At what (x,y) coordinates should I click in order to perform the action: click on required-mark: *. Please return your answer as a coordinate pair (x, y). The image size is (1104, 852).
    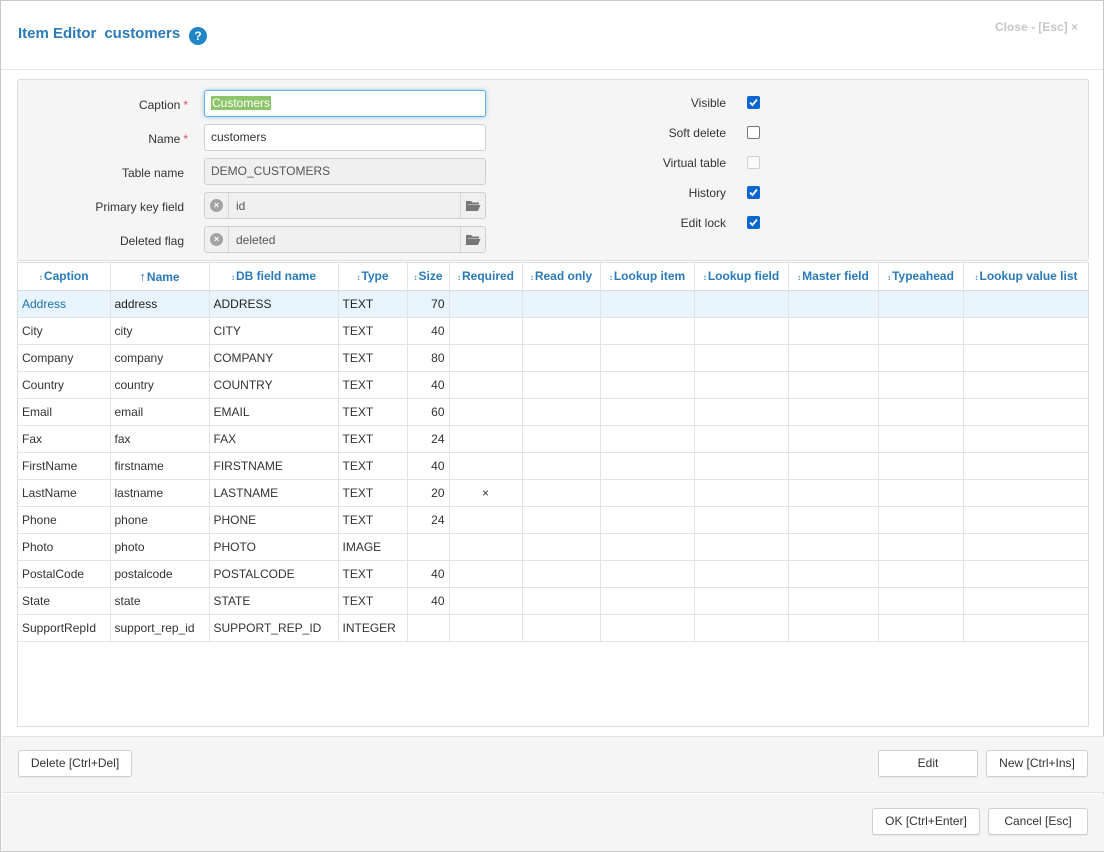
    Looking at the image, I should click on (185, 139).